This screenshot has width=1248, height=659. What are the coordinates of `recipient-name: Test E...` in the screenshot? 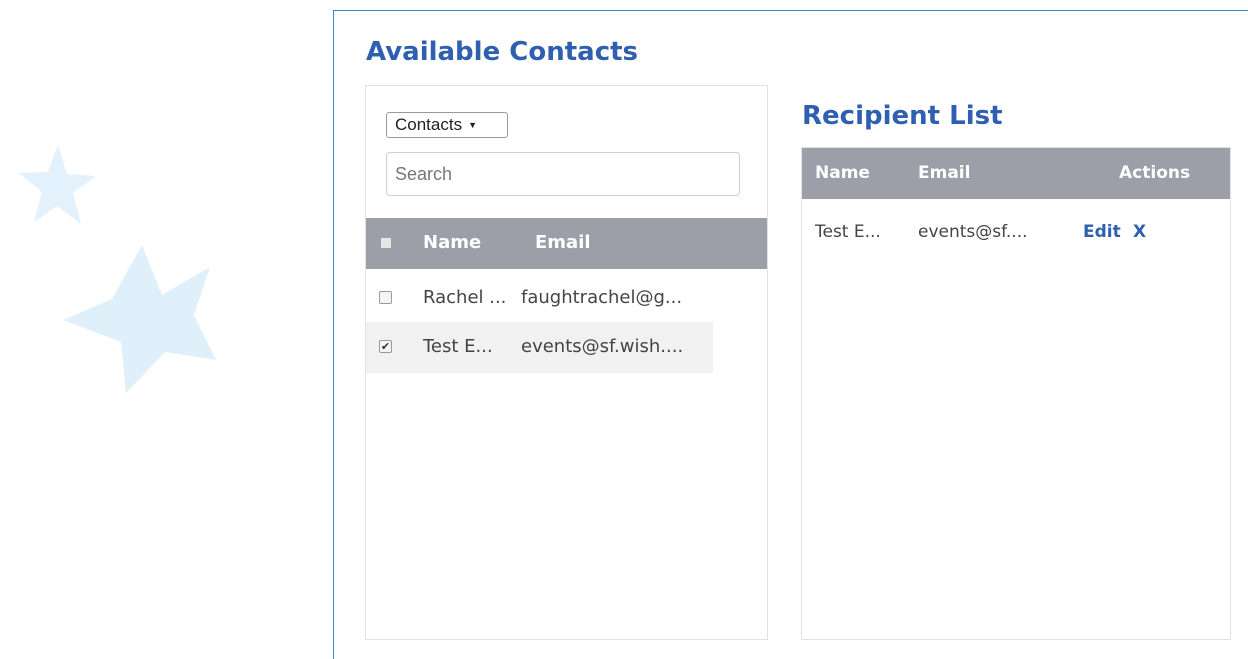 It's located at (848, 232).